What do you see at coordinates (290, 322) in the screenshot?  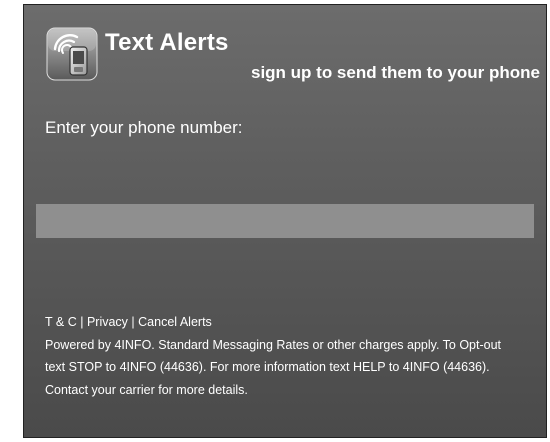 I see `footer-links: T & C | Privacy | Cancel Alerts` at bounding box center [290, 322].